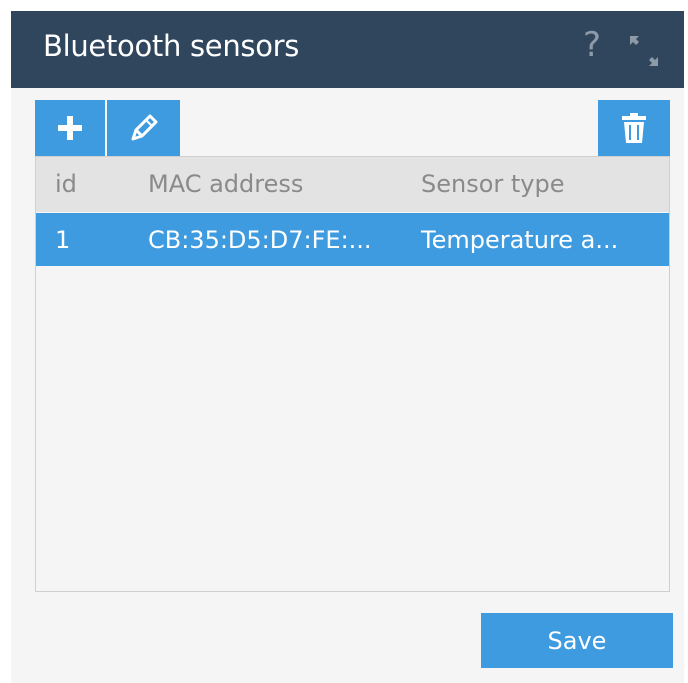  Describe the element at coordinates (577, 640) in the screenshot. I see `save-button: Save` at that location.